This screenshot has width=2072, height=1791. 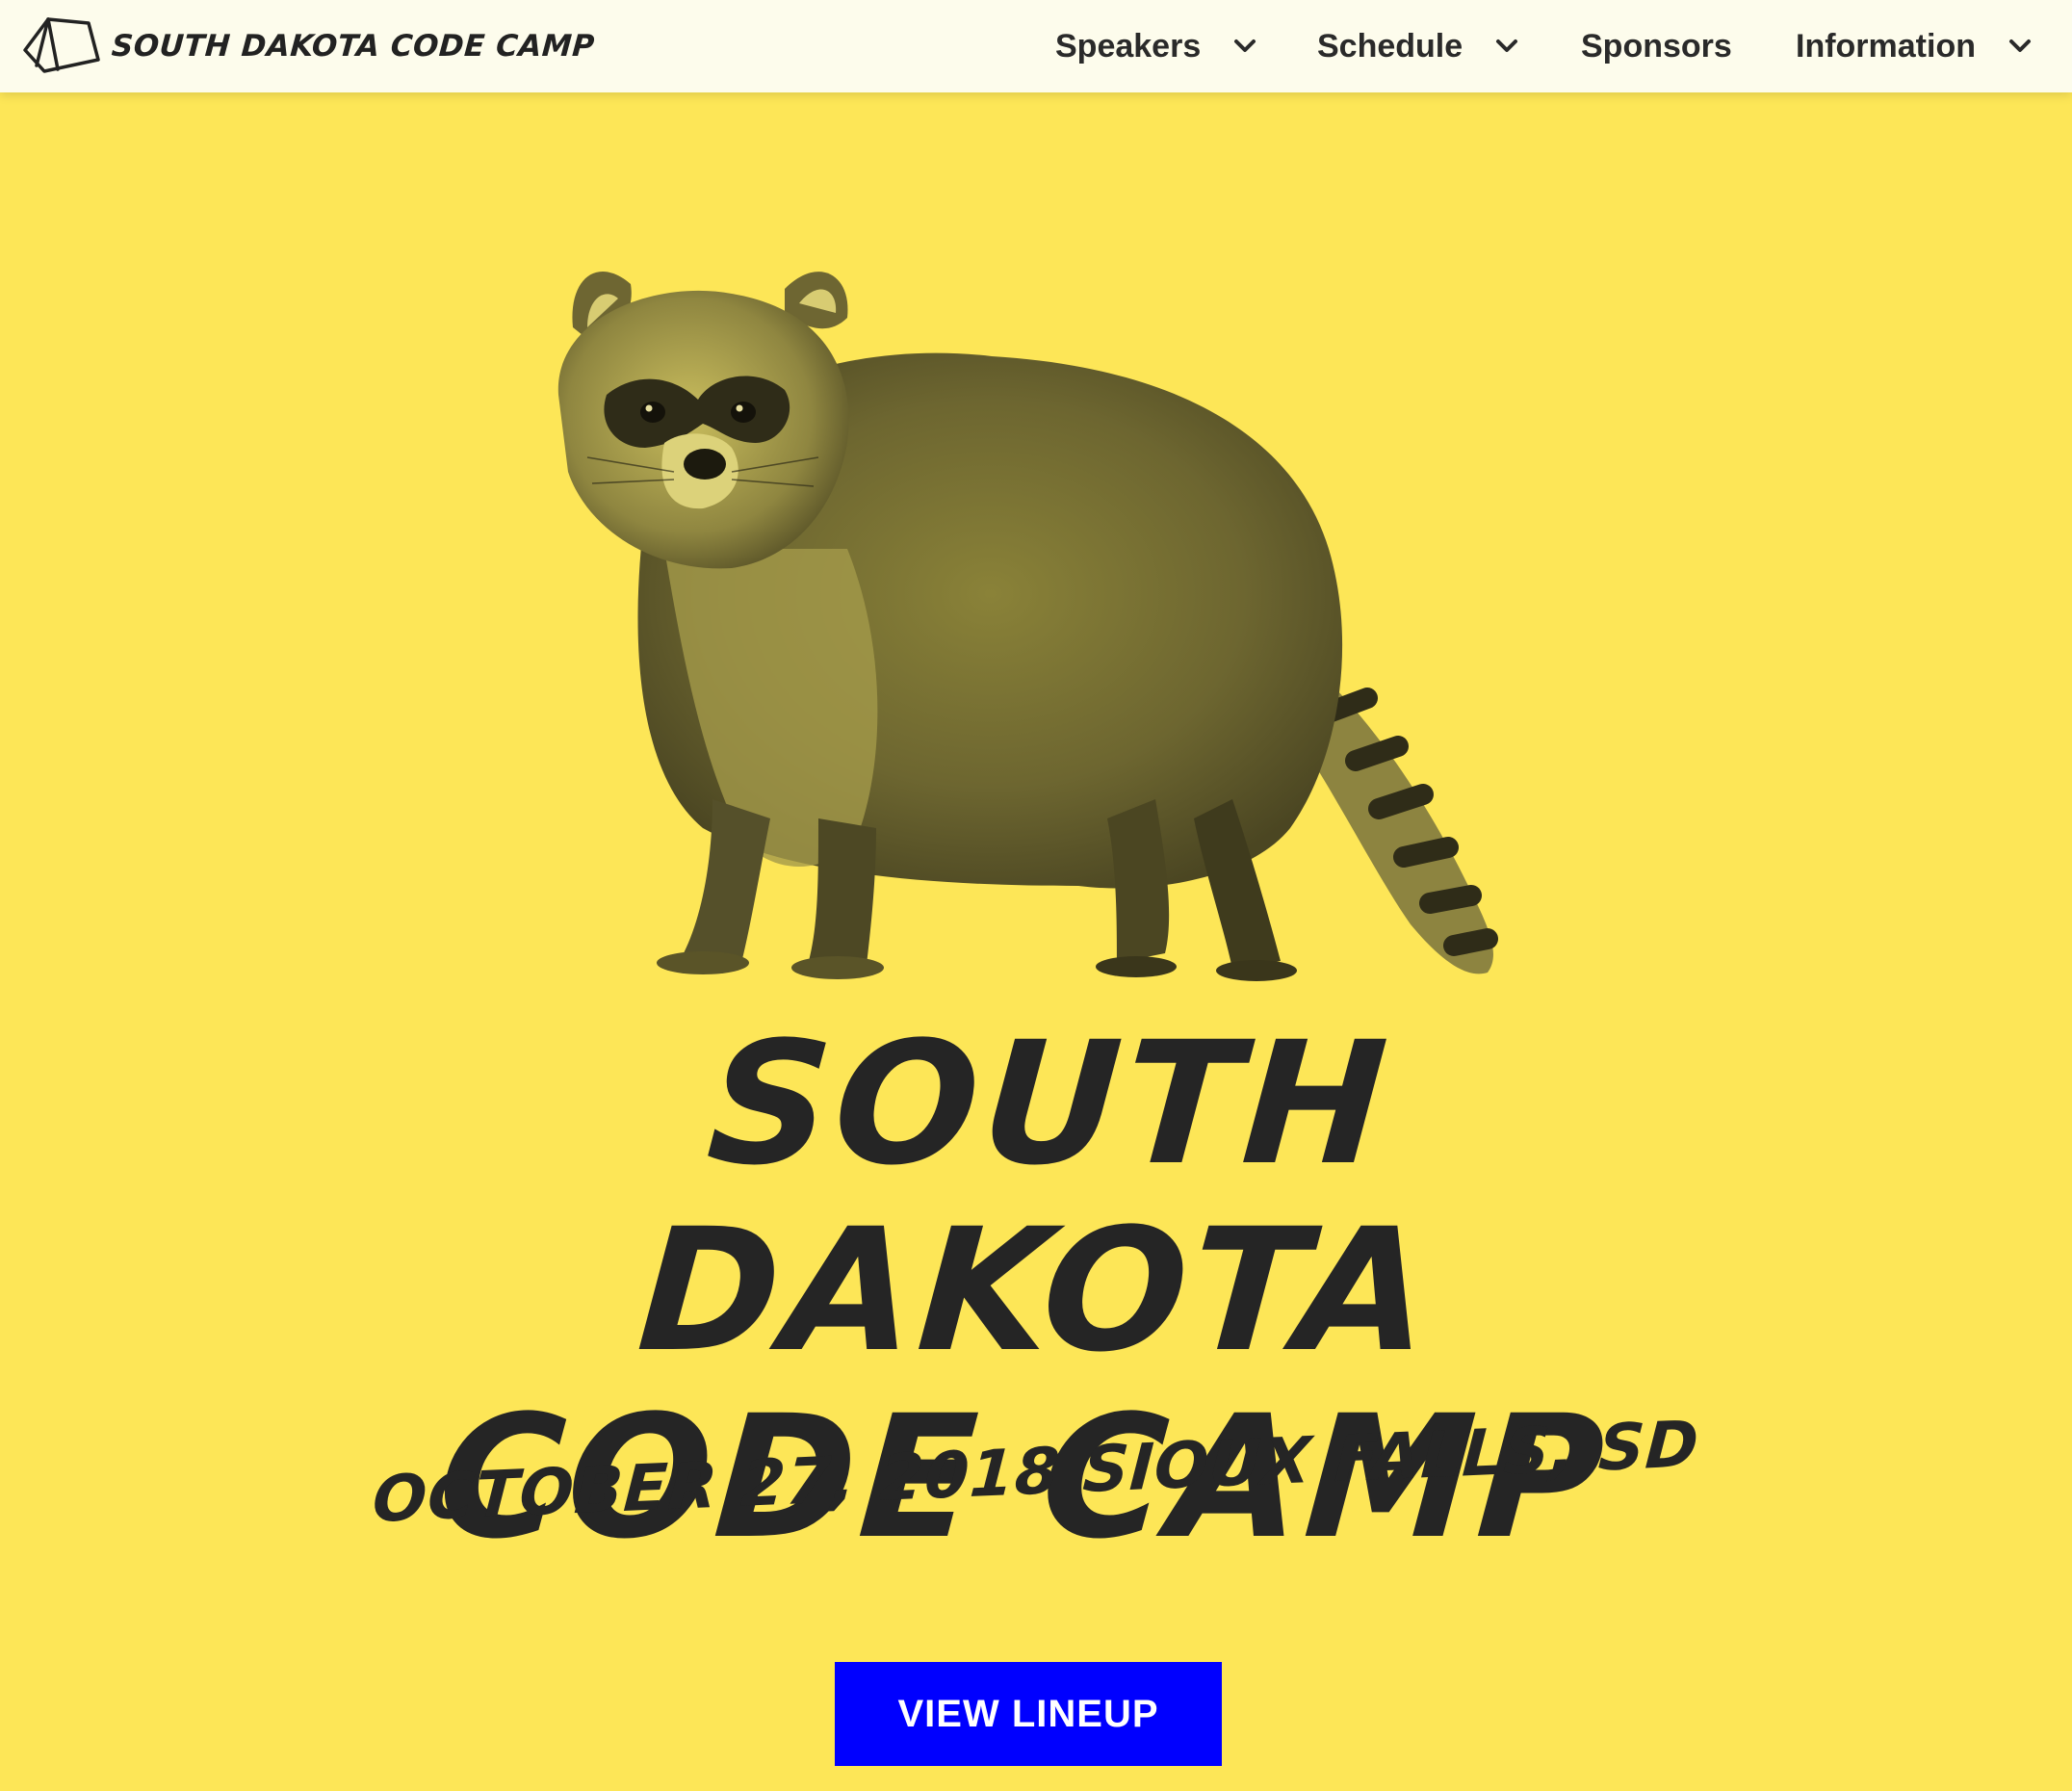 I want to click on nav-schedule-dropdown: Schedule, so click(x=1417, y=46).